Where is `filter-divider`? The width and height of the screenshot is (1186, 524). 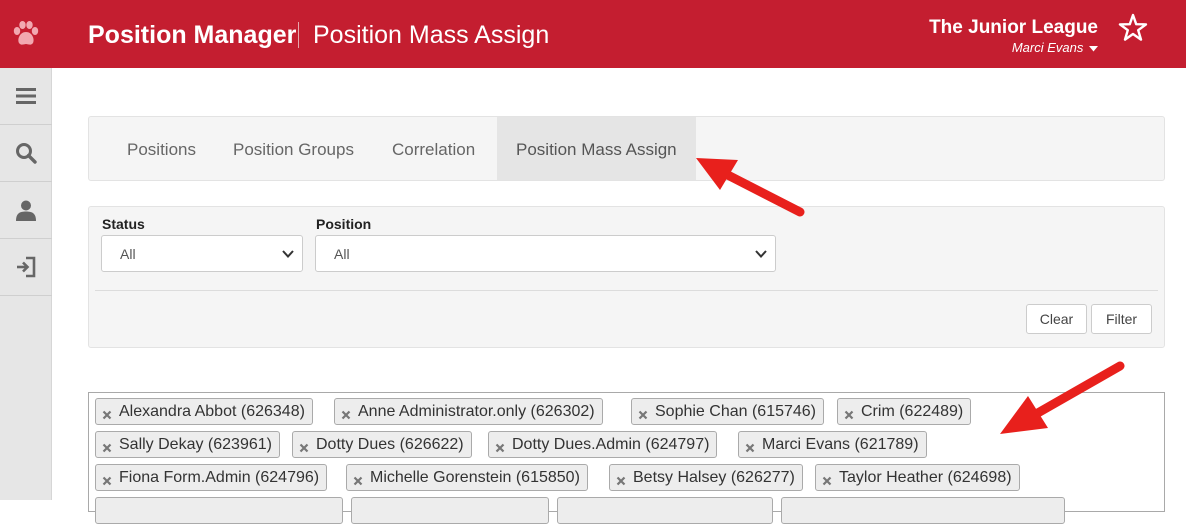 filter-divider is located at coordinates (626, 290).